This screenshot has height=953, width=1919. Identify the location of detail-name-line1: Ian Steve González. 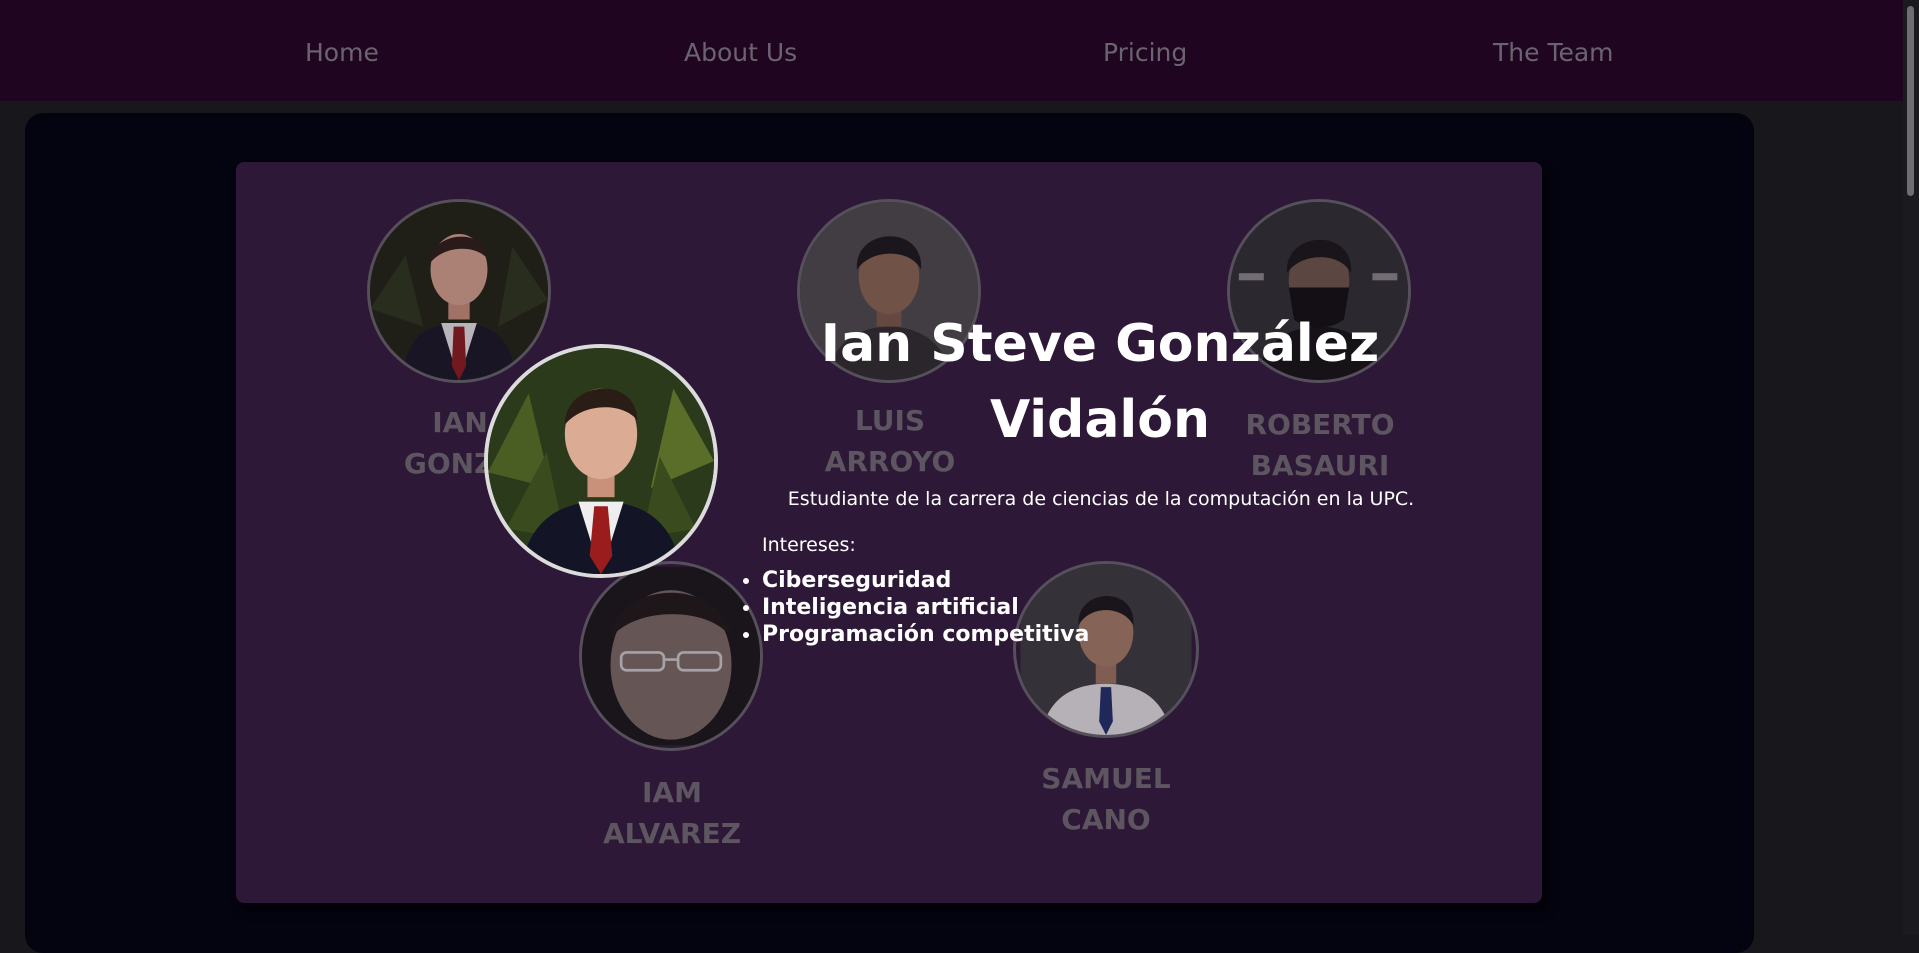
(1100, 344).